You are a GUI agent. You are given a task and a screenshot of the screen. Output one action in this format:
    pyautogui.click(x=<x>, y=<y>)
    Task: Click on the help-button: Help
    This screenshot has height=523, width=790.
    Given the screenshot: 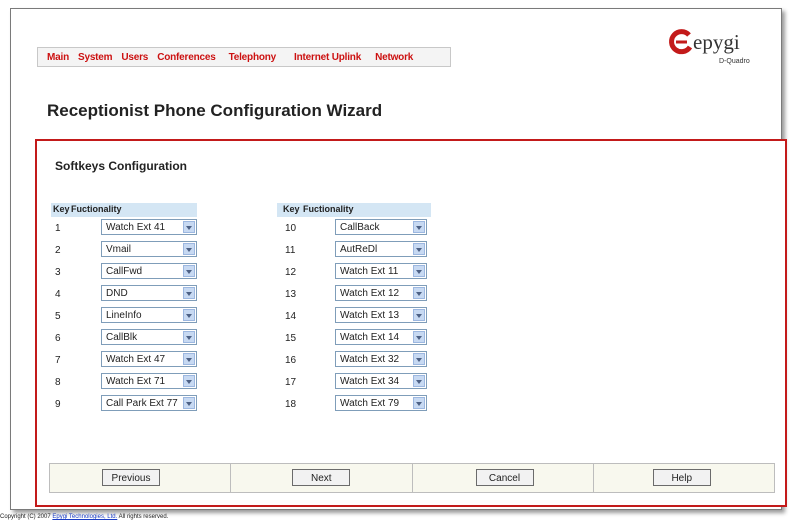 What is the action you would take?
    pyautogui.click(x=681, y=477)
    